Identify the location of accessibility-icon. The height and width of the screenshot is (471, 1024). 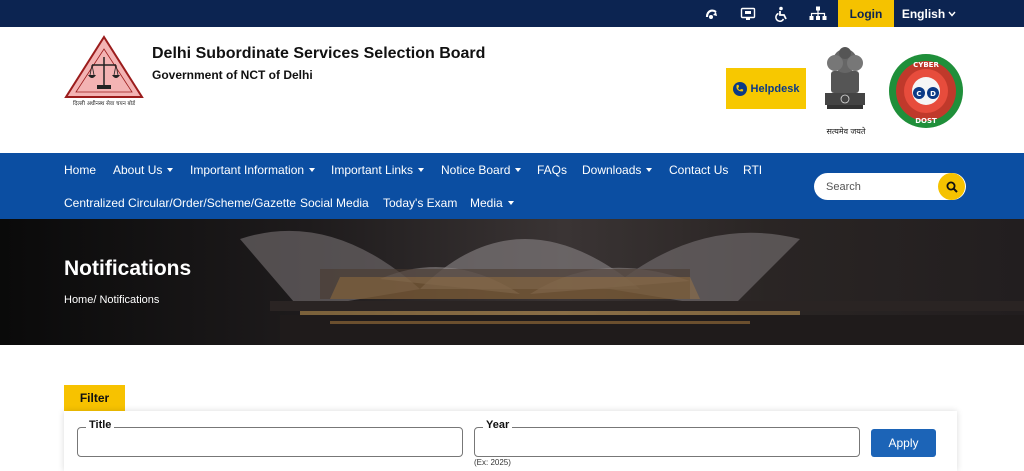
(782, 13).